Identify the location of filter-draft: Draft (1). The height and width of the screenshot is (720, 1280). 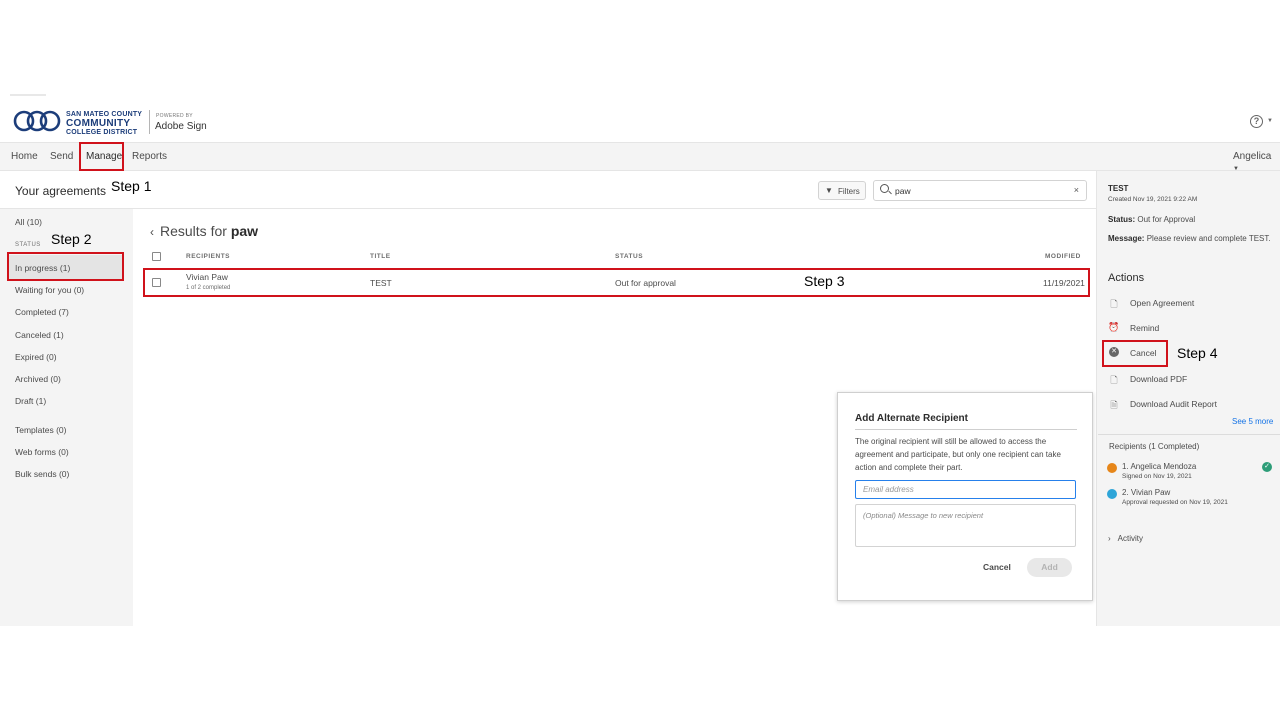
(30, 401).